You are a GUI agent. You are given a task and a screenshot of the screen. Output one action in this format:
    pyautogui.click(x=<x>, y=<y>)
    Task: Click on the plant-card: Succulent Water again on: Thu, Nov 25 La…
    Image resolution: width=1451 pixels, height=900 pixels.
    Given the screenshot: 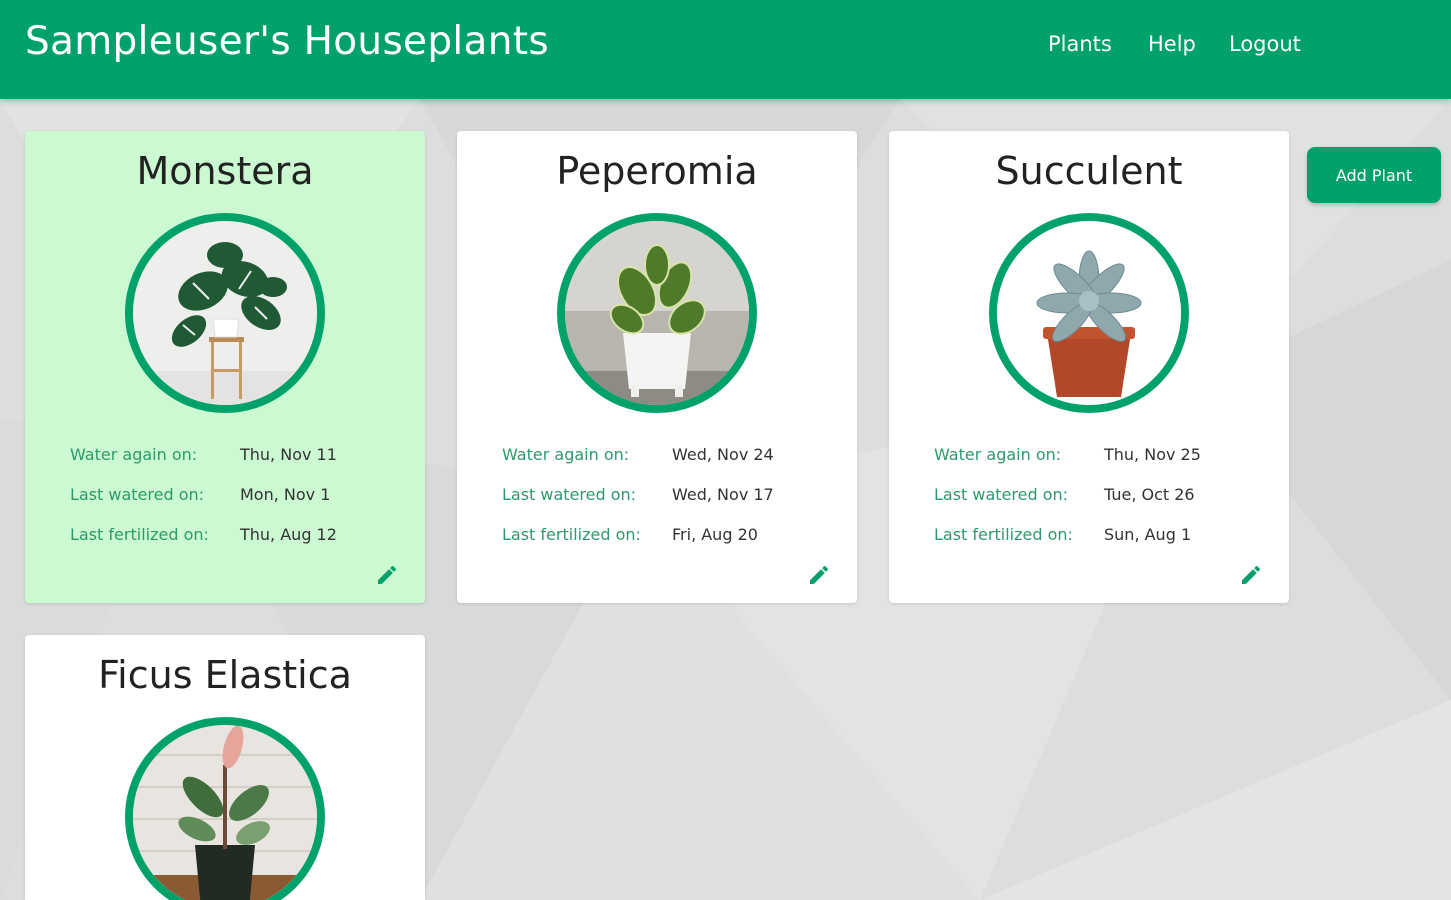 What is the action you would take?
    pyautogui.click(x=1089, y=367)
    